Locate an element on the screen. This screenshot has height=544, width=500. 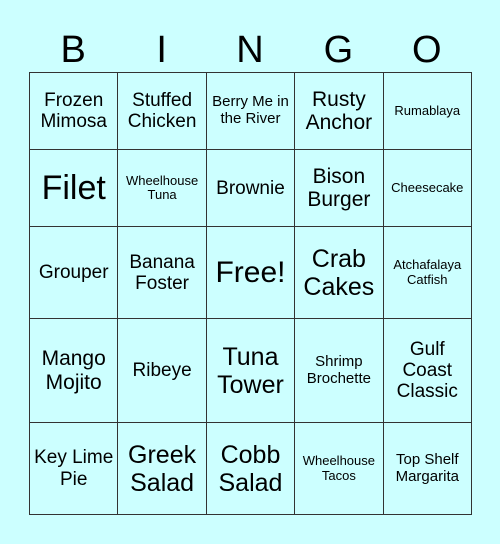
bingo-cell: Shrimp Brochette is located at coordinates (339, 371).